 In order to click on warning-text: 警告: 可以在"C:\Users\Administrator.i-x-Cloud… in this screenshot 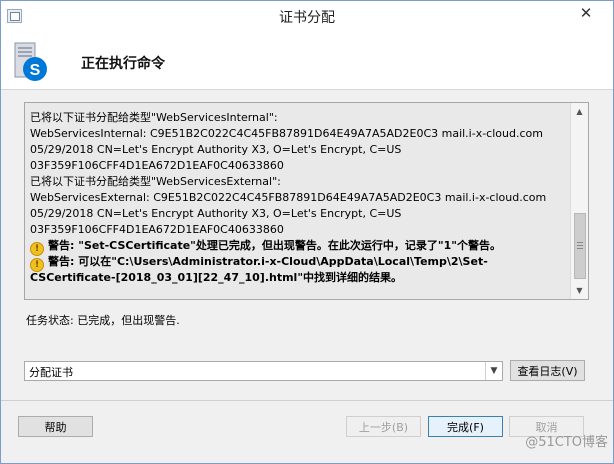, I will do `click(268, 261)`.